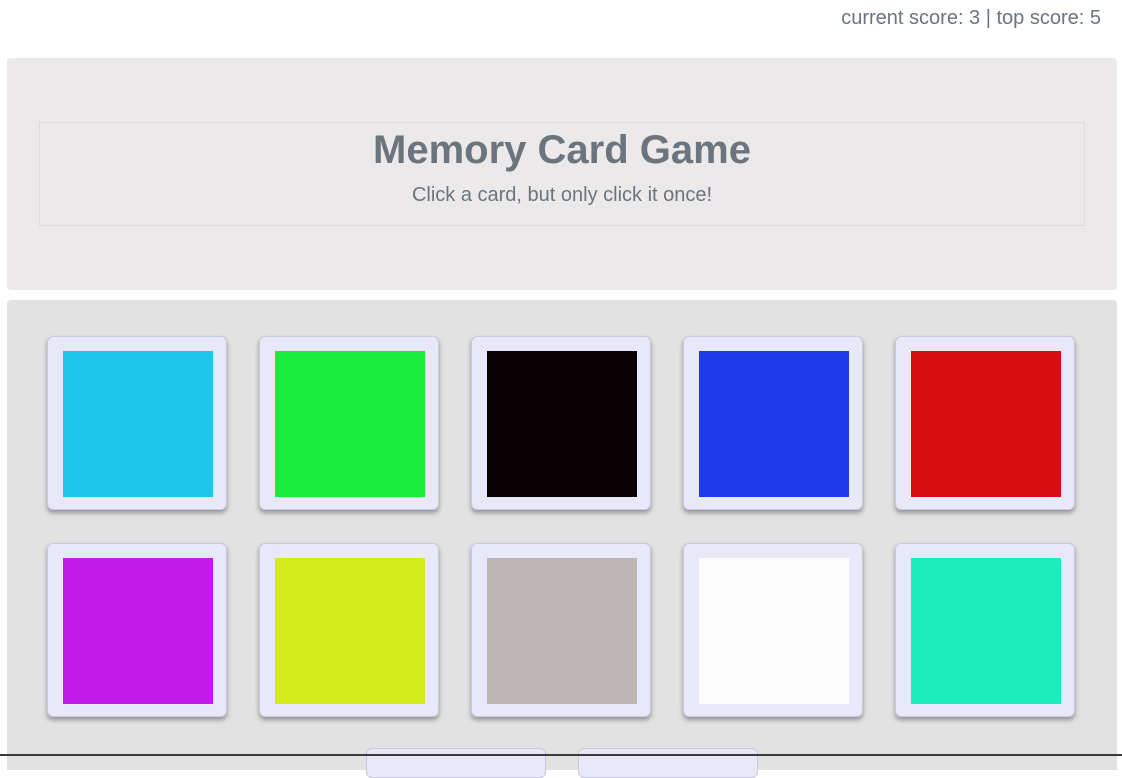 Image resolution: width=1122 pixels, height=778 pixels. Describe the element at coordinates (971, 18) in the screenshot. I see `score-display: current score: 3 | top score: 5` at that location.